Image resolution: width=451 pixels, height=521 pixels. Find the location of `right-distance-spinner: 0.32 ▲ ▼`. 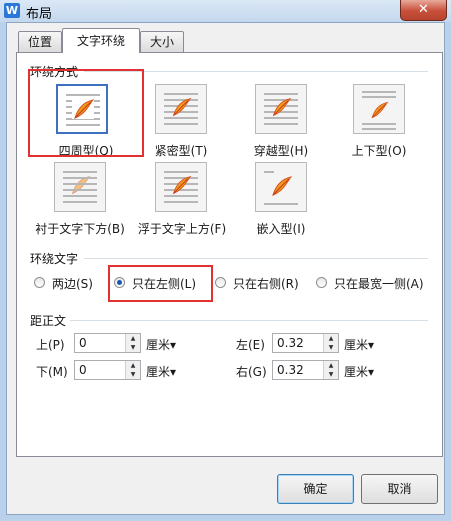

right-distance-spinner: 0.32 ▲ ▼ is located at coordinates (305, 370).